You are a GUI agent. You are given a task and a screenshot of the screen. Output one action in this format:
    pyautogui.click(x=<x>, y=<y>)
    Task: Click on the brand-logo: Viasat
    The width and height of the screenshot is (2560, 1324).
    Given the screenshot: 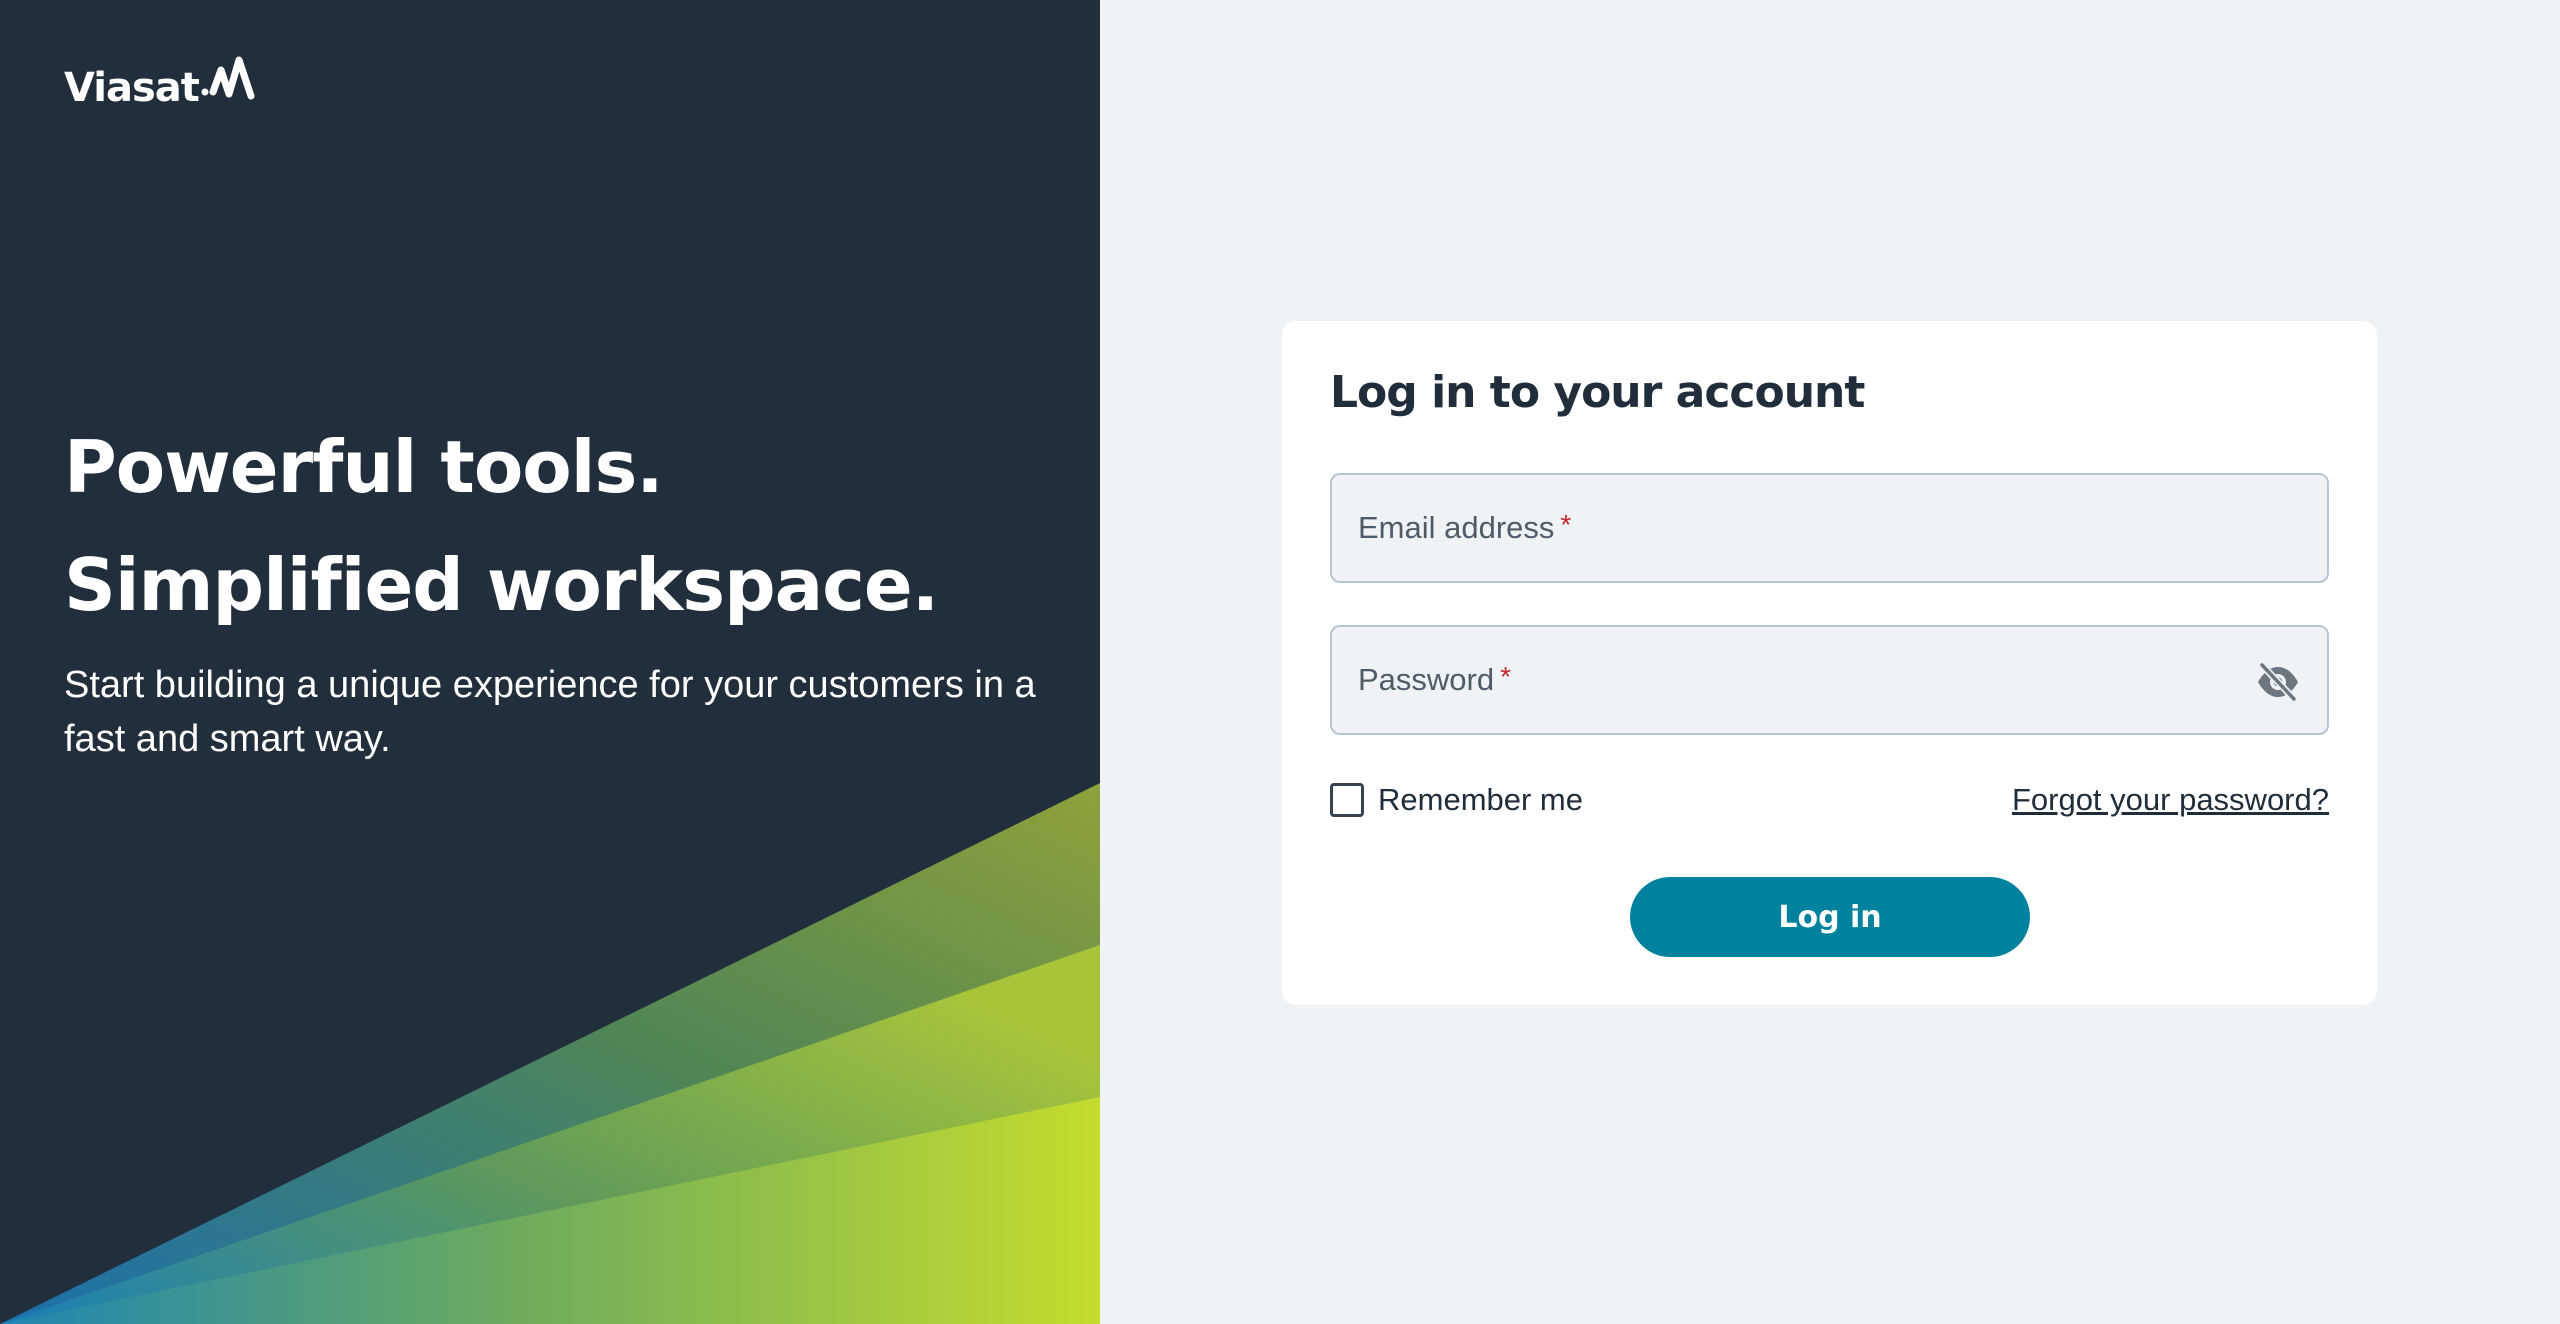 What is the action you would take?
    pyautogui.click(x=159, y=82)
    